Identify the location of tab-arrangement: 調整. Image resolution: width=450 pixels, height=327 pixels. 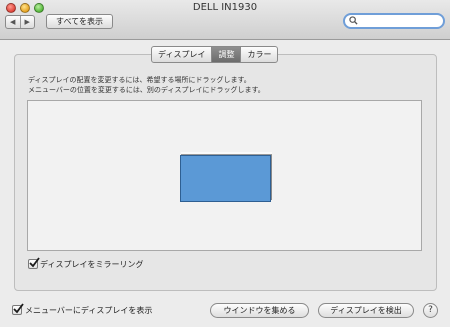
(226, 54).